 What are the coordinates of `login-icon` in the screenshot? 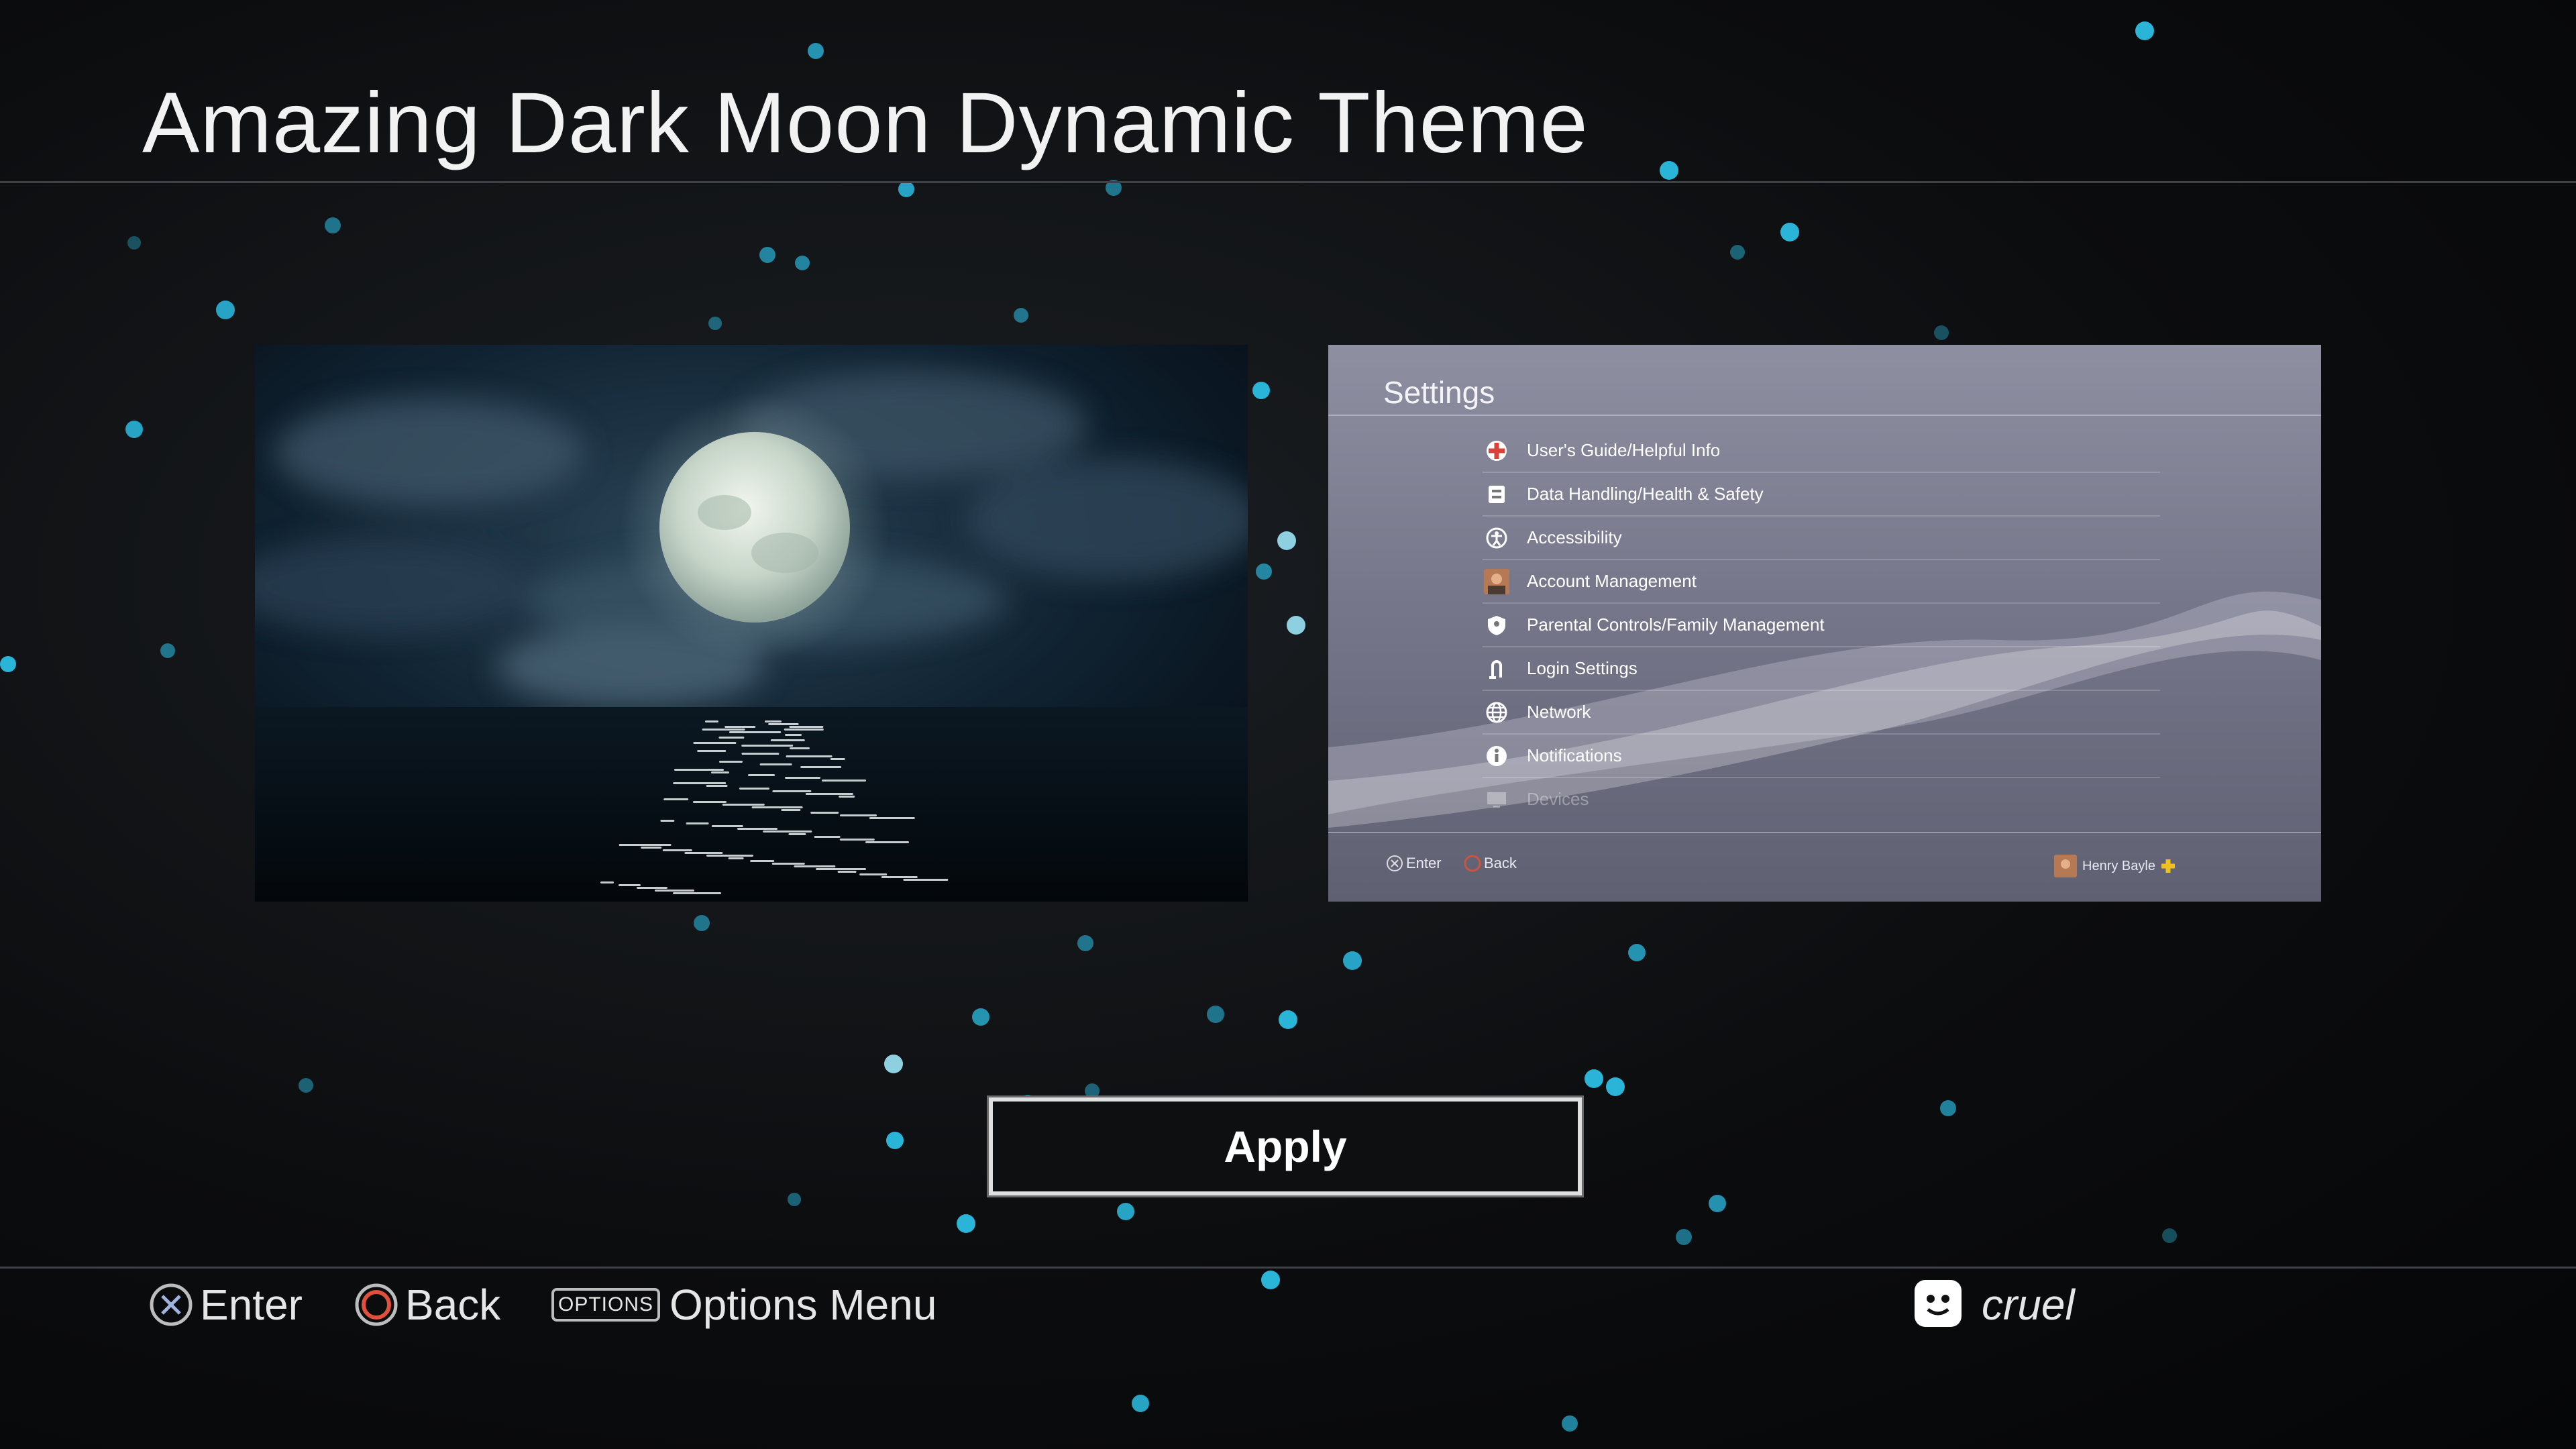 It's located at (1496, 669).